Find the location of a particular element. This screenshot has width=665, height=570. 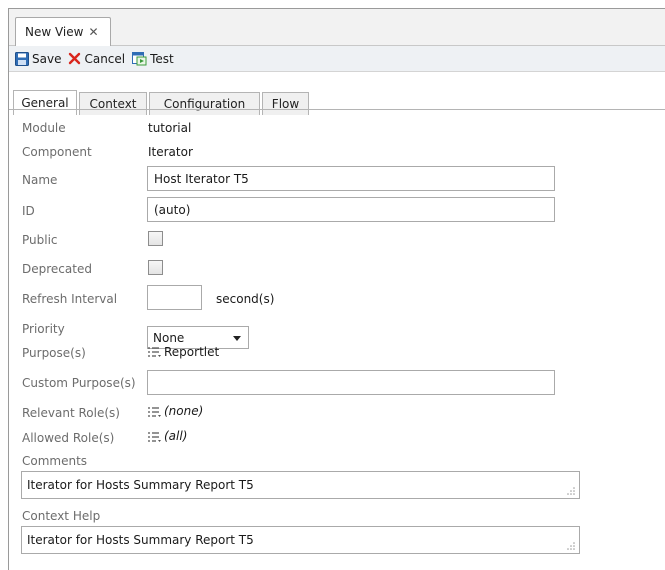

tab-divider is located at coordinates (337, 109).